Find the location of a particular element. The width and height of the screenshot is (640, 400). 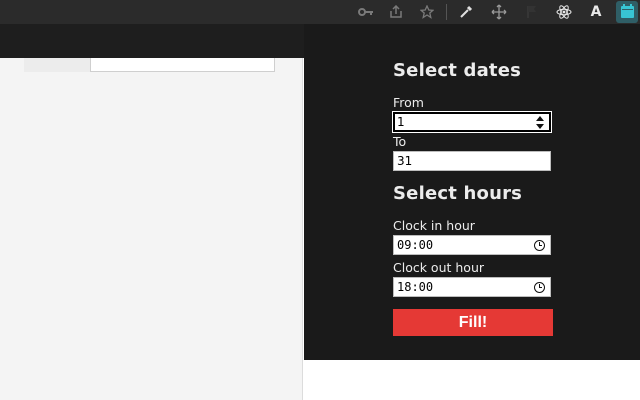

calendar-extension-icon is located at coordinates (627, 12).